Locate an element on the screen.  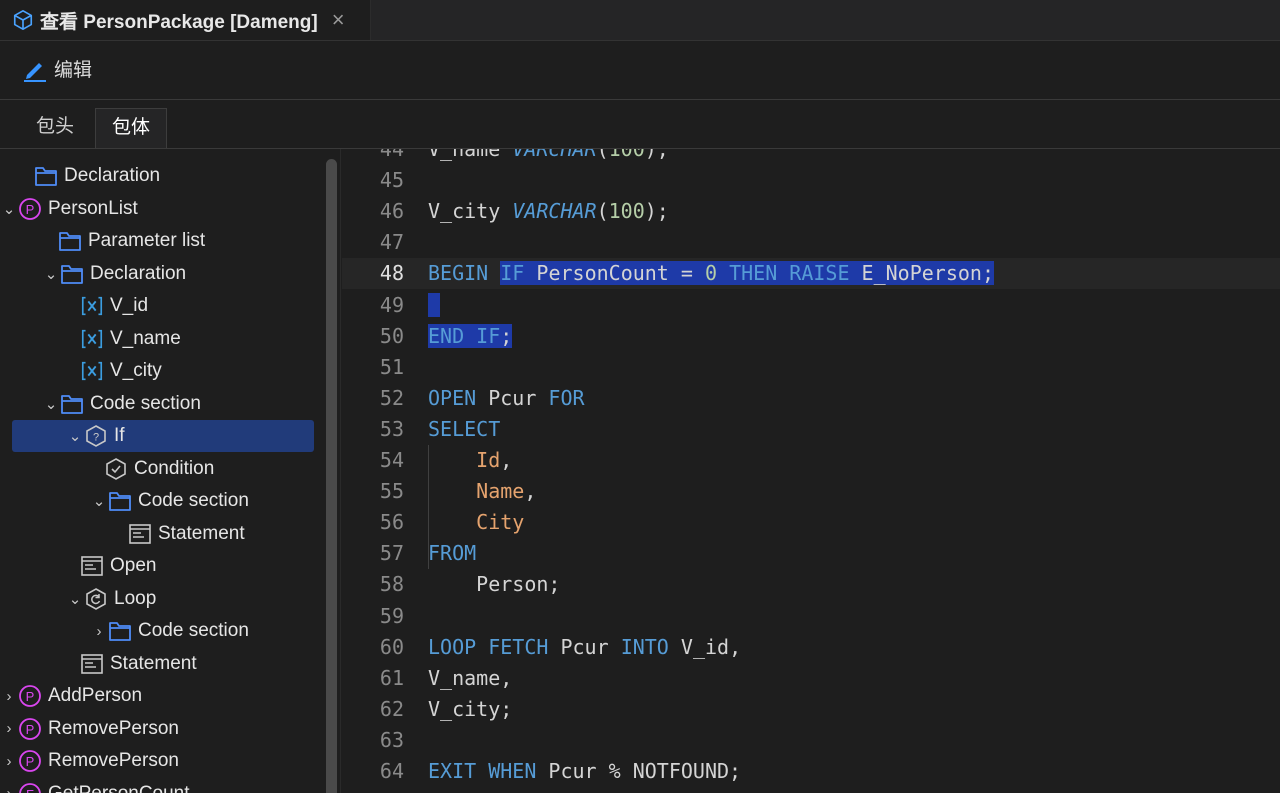
close-icon: × is located at coordinates (338, 20).